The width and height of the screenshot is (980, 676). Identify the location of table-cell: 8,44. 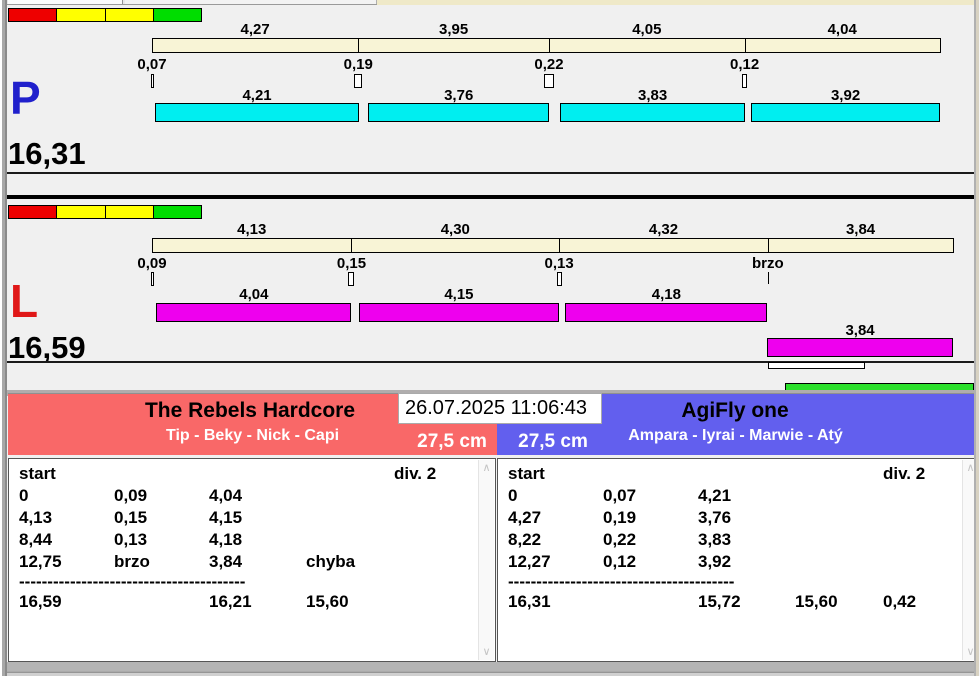
(36, 539).